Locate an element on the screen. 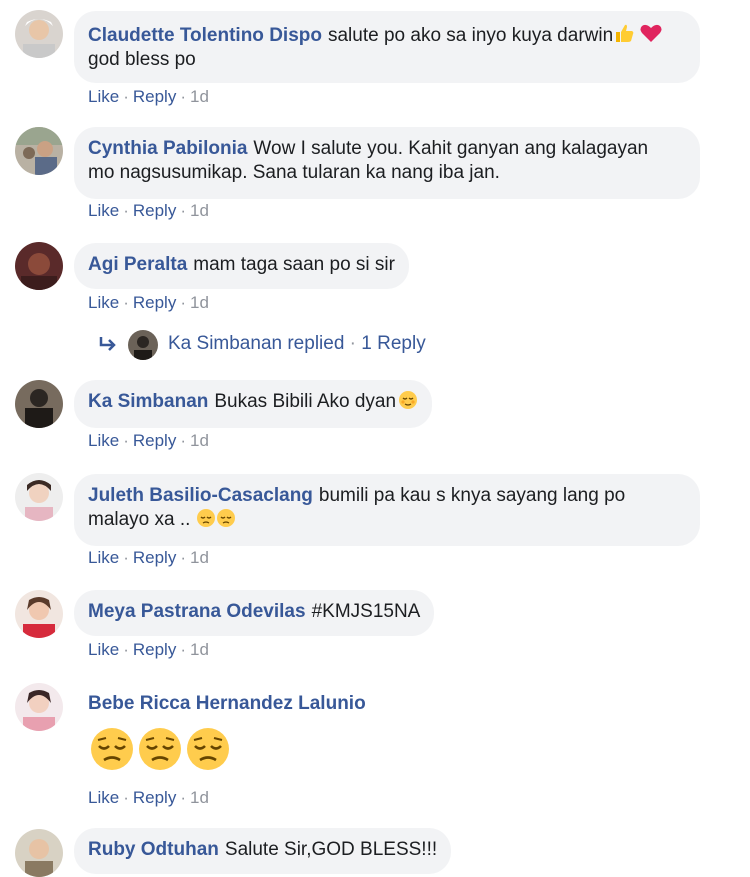 The height and width of the screenshot is (877, 750). comment-text: mam taga saan po si sir is located at coordinates (294, 264).